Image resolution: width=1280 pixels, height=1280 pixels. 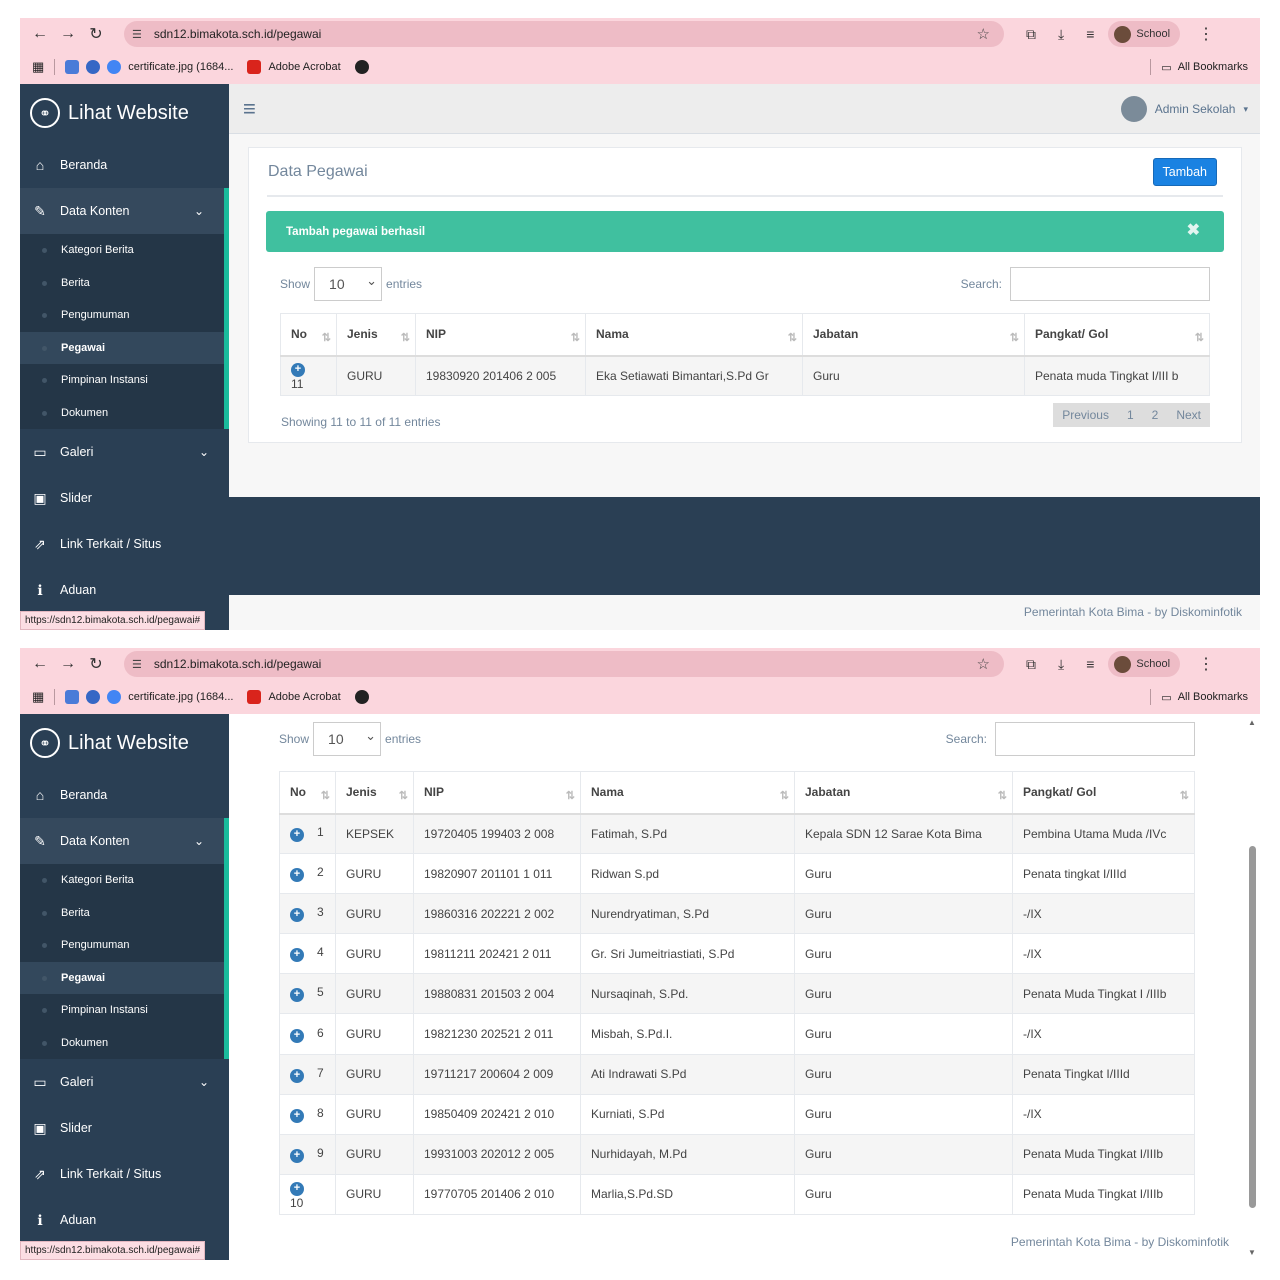 What do you see at coordinates (1193, 230) in the screenshot?
I see `close-icon: ✖` at bounding box center [1193, 230].